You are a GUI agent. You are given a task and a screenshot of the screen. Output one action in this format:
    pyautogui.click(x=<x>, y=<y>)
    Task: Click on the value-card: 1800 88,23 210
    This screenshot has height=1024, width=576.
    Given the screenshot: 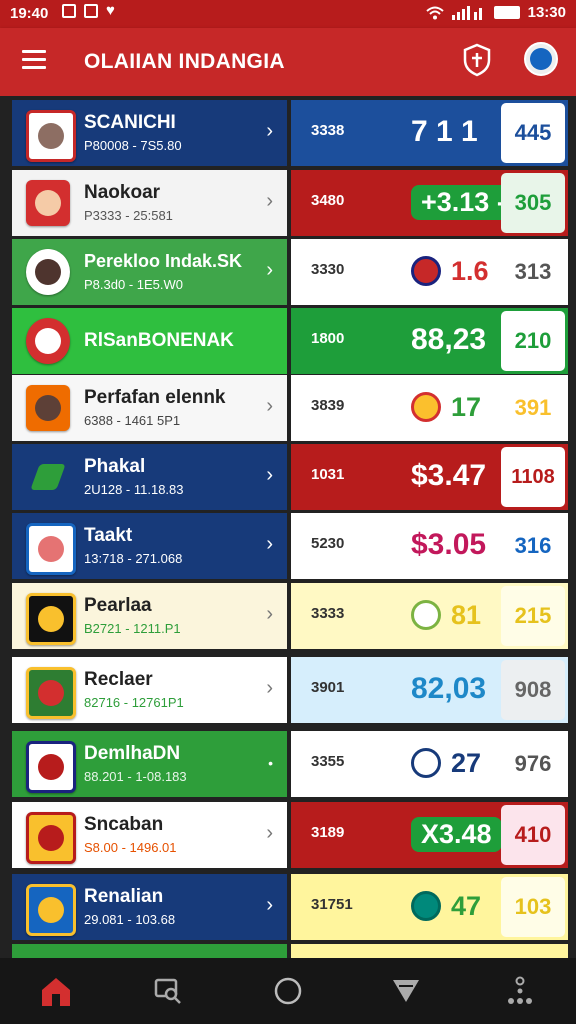 What is the action you would take?
    pyautogui.click(x=429, y=341)
    